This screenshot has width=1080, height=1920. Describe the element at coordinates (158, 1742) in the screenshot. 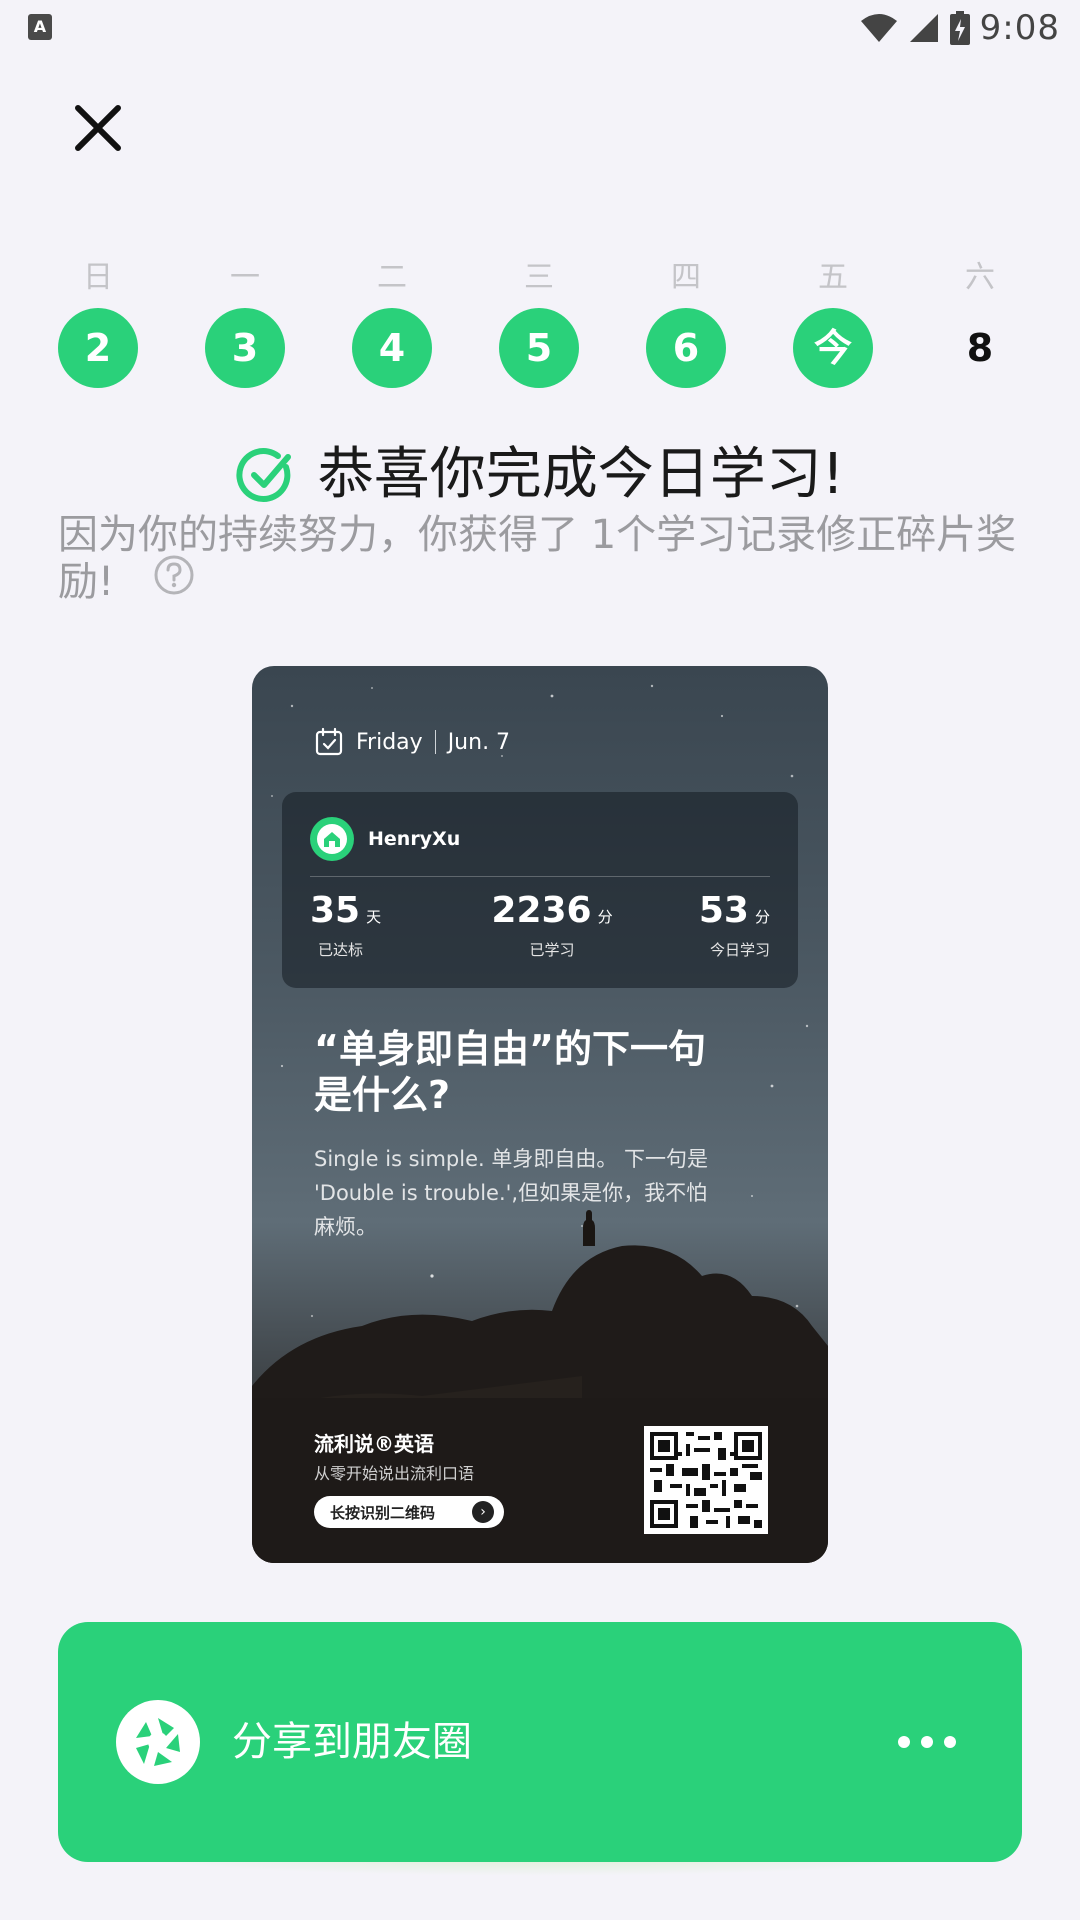

I see `moments-shutter-icon` at that location.